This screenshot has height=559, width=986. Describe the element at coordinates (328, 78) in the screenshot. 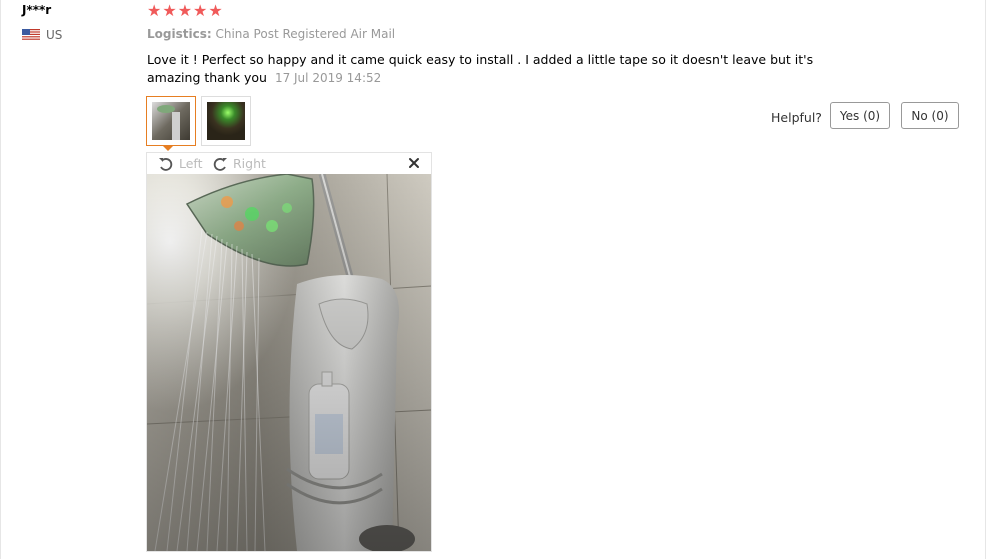

I see `review-date: 17 Jul 2019 14:52` at that location.